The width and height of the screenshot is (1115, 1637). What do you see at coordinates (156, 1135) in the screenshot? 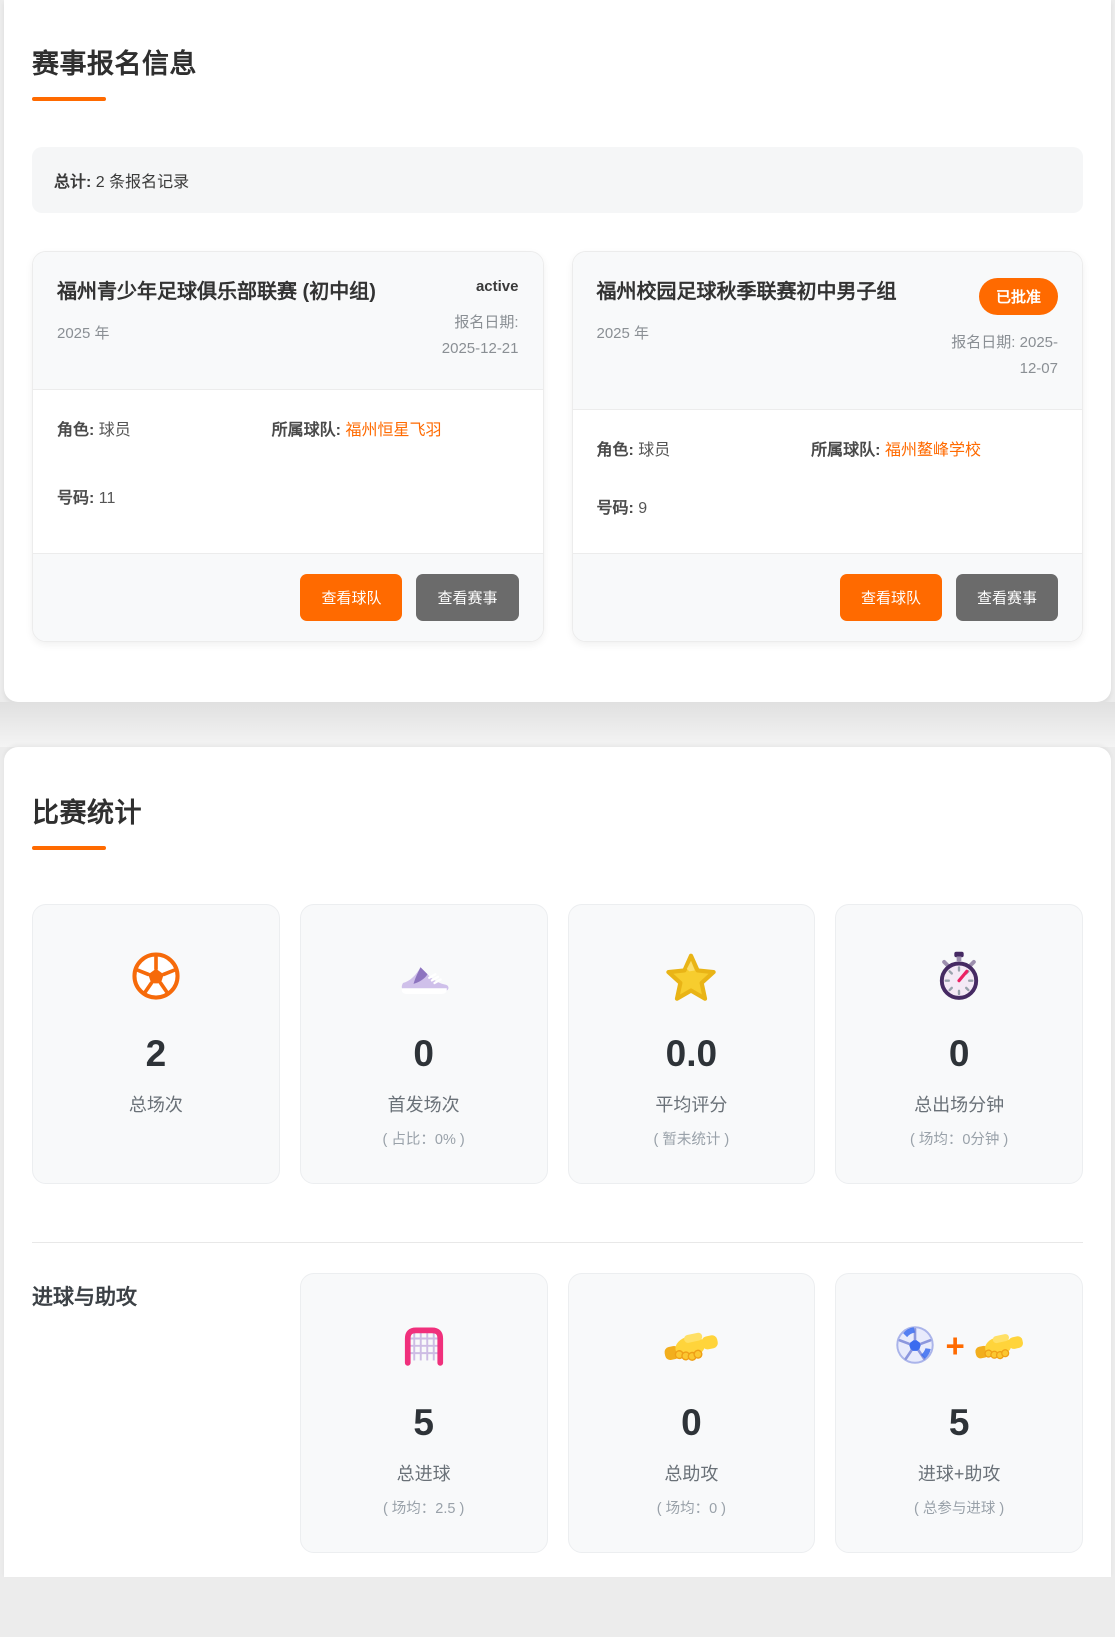
I see `stat-caption` at bounding box center [156, 1135].